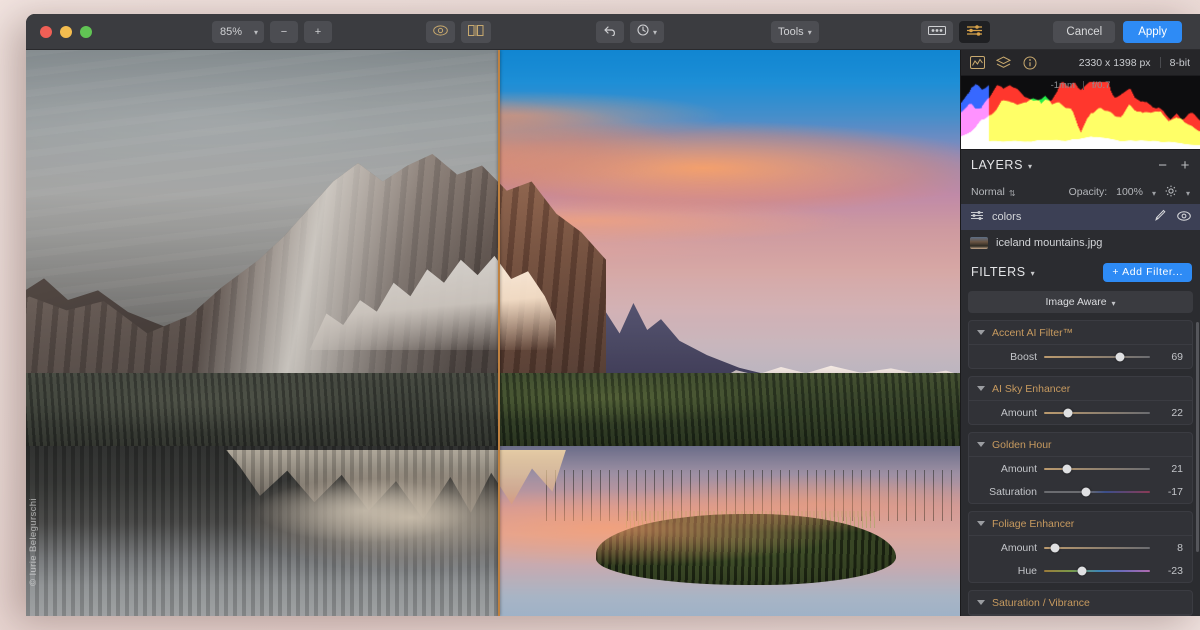 The width and height of the screenshot is (1200, 630). What do you see at coordinates (1080, 445) in the screenshot?
I see `filter-card-header: Golden Hour` at bounding box center [1080, 445].